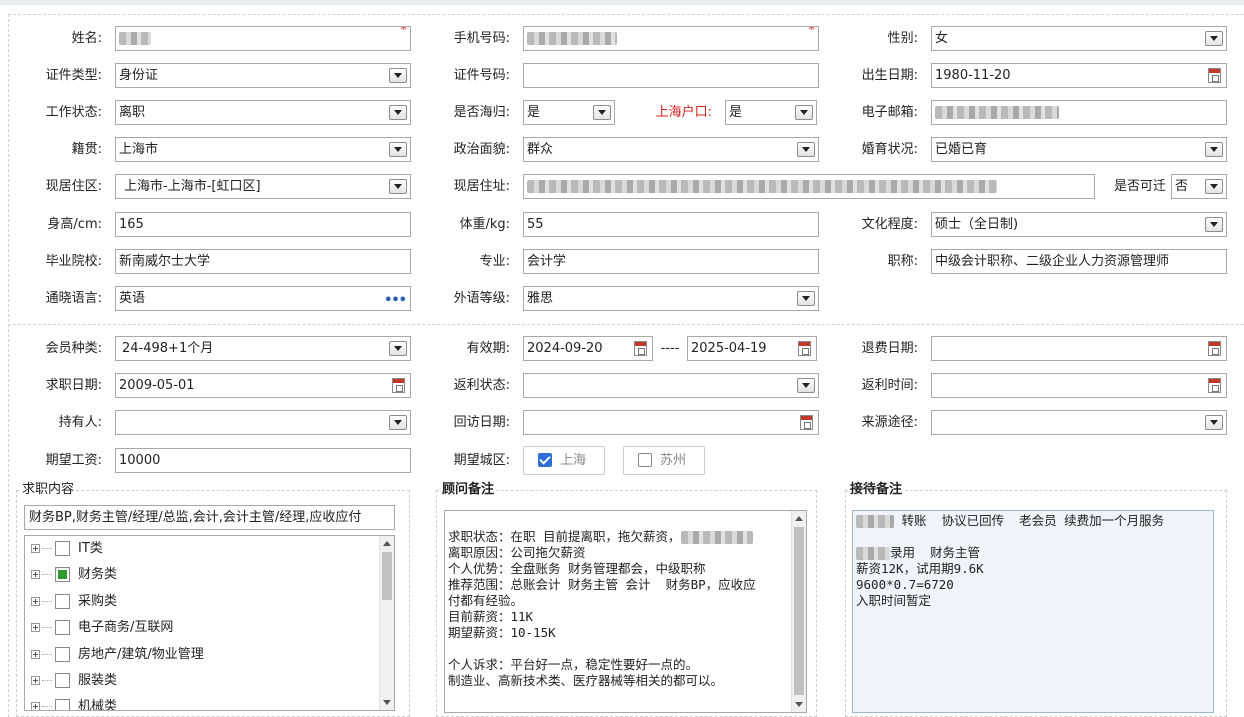  I want to click on relocate-select: 否, so click(1199, 186).